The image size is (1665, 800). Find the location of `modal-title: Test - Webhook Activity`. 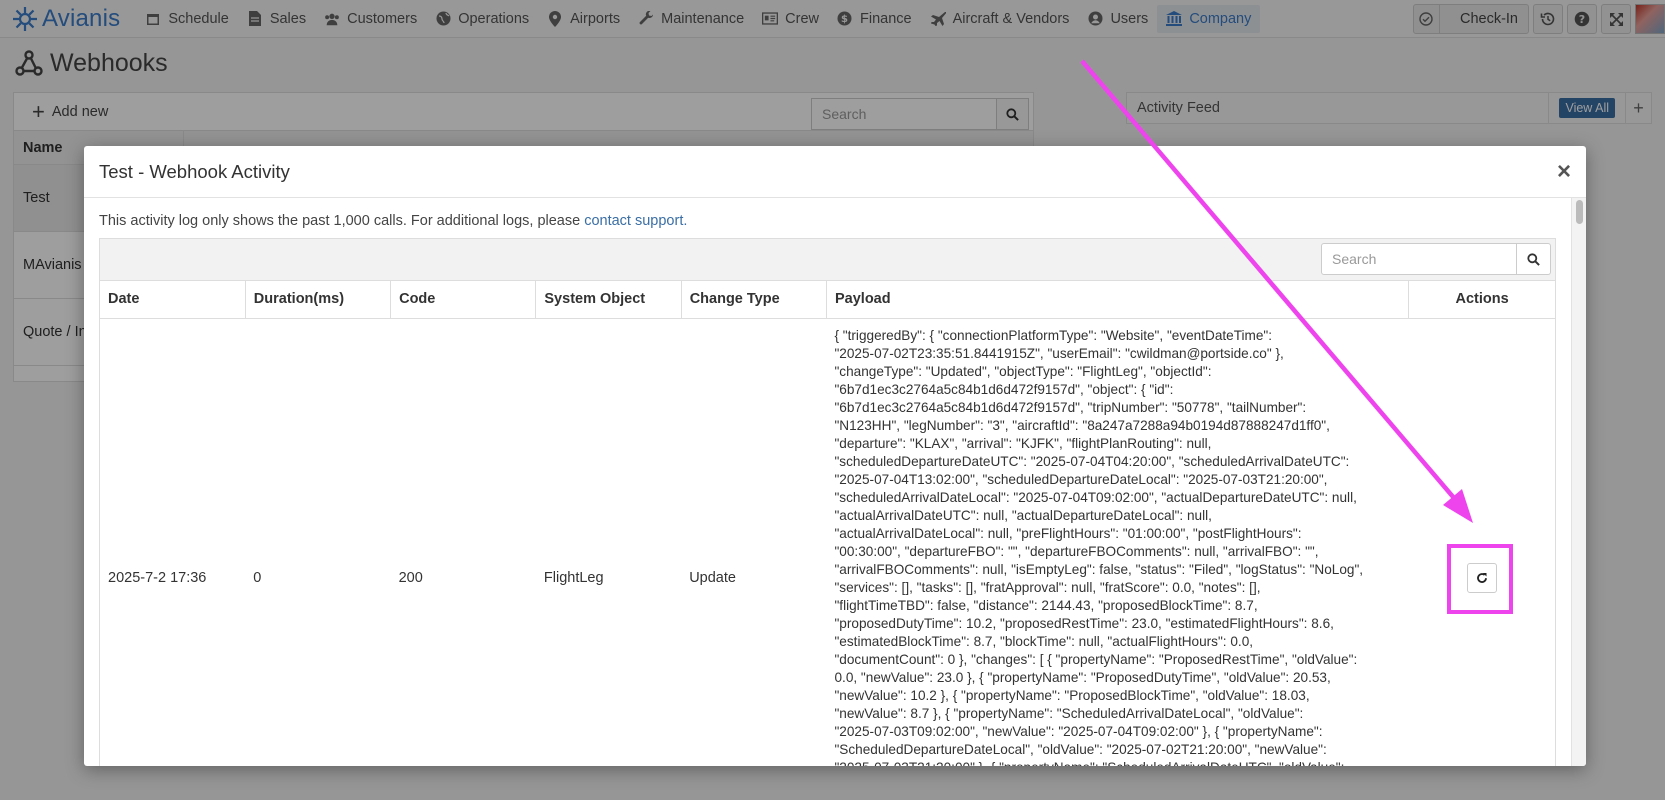

modal-title: Test - Webhook Activity is located at coordinates (194, 171).